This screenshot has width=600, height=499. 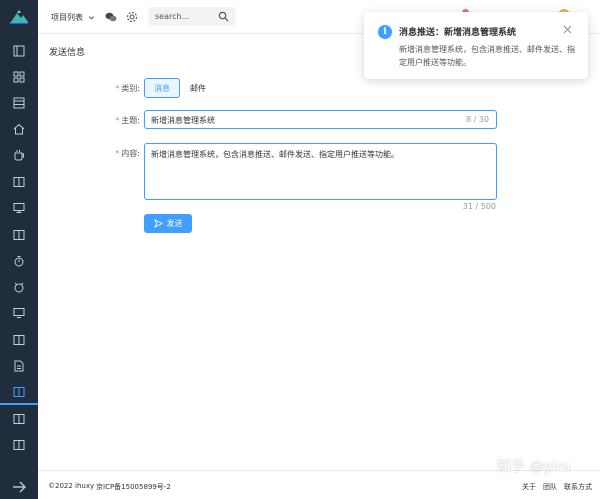 I want to click on timer-icon, so click(x=19, y=261).